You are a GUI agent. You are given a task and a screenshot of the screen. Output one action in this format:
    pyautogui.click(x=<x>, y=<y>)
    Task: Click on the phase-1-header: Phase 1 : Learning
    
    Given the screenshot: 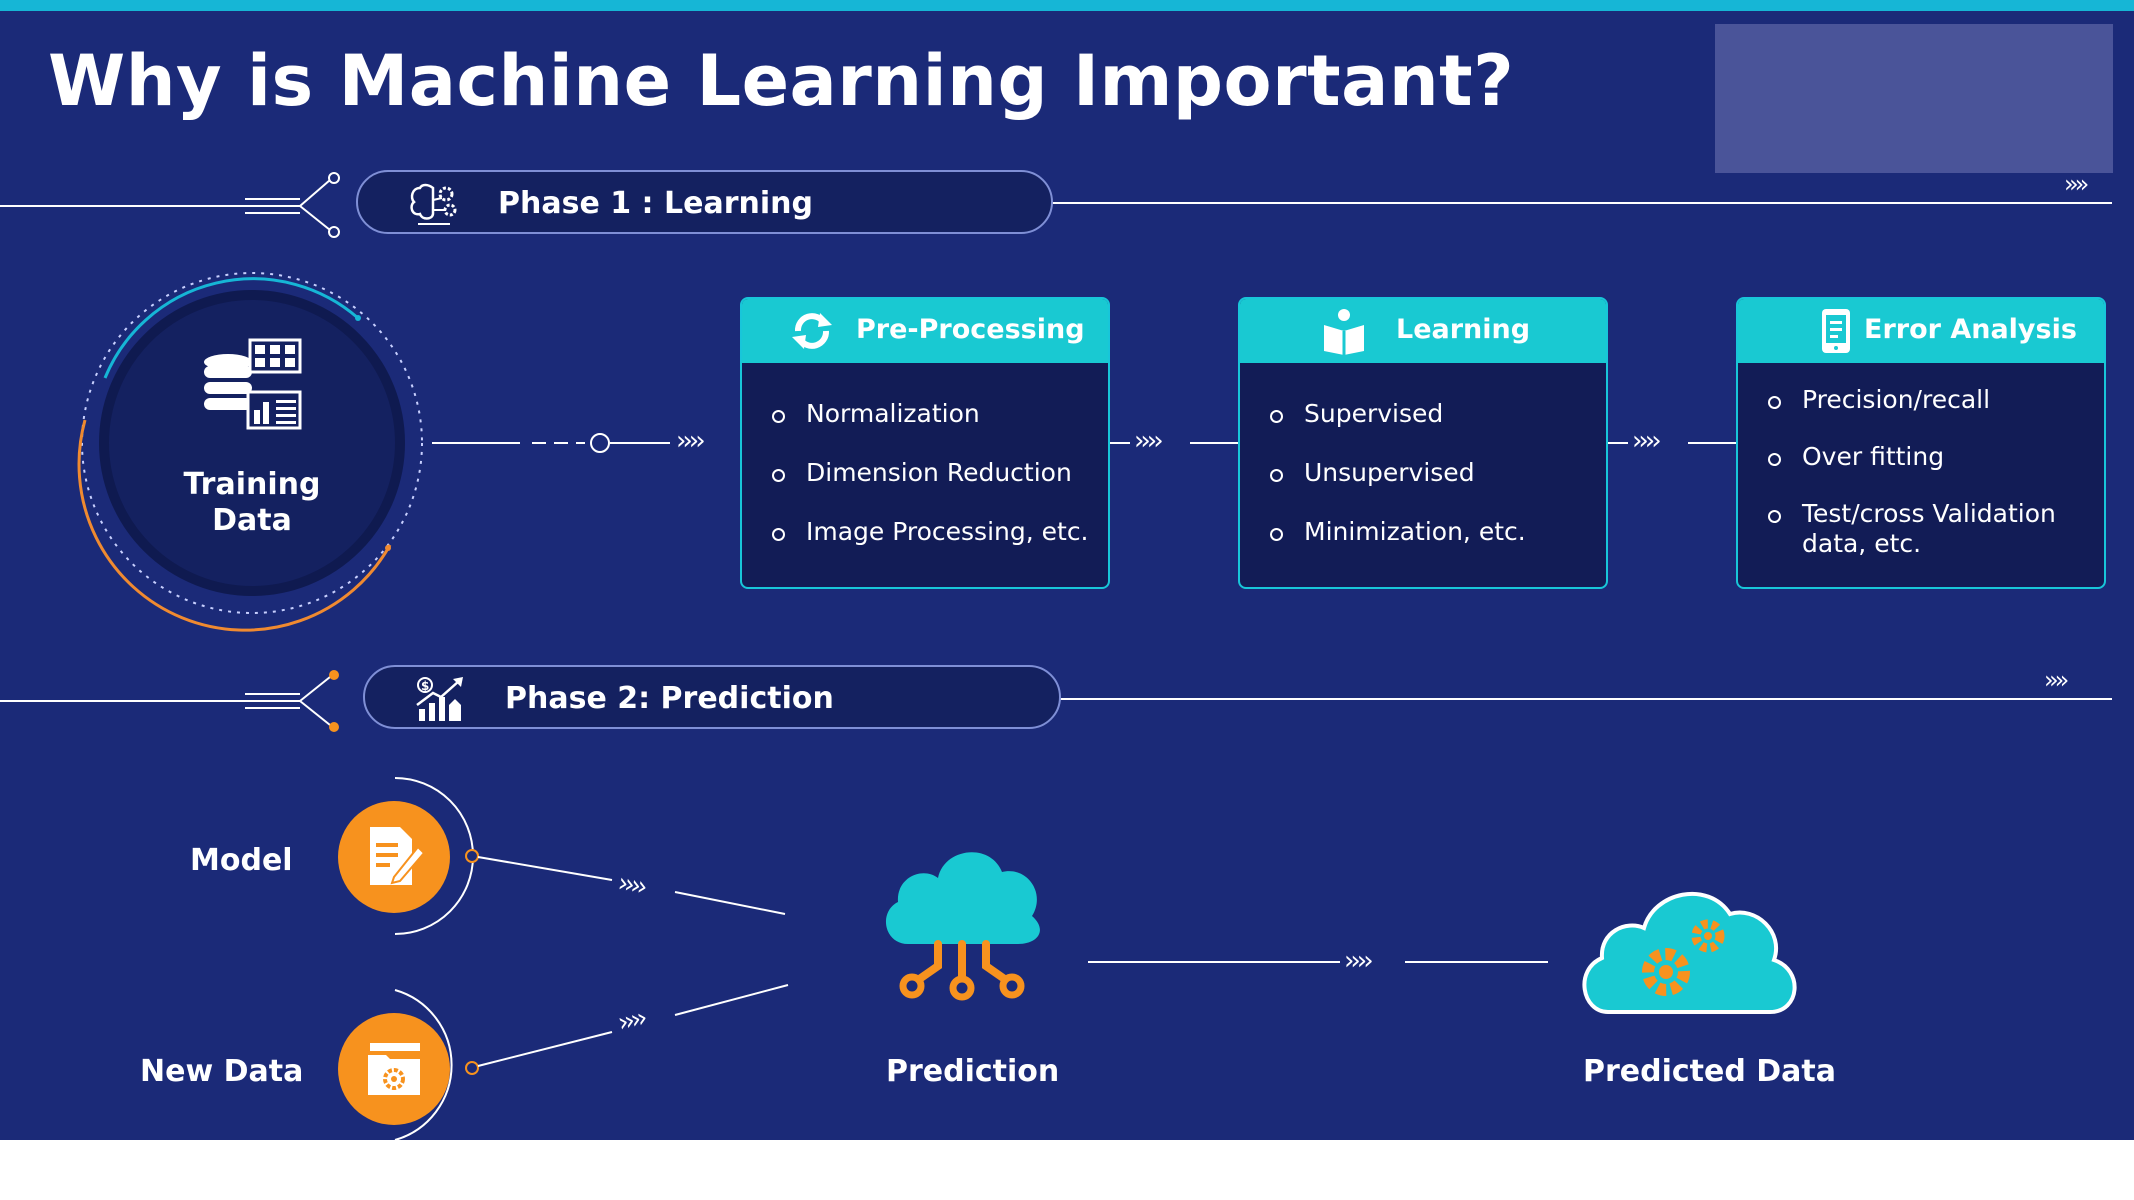 What is the action you would take?
    pyautogui.click(x=704, y=202)
    